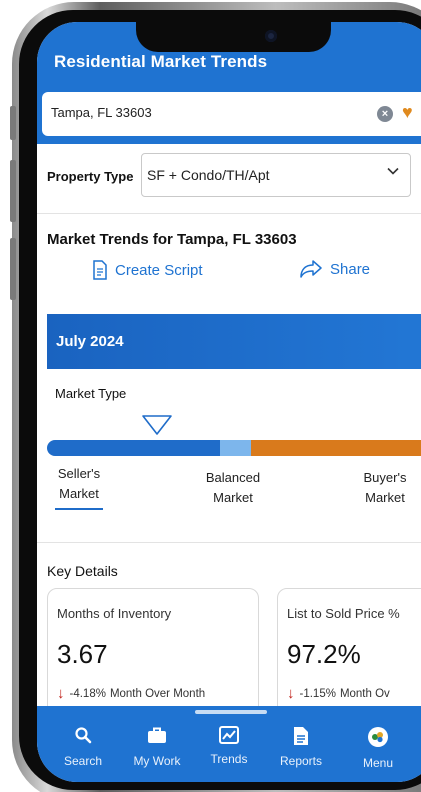 This screenshot has height=792, width=421. Describe the element at coordinates (385, 477) in the screenshot. I see `buyers-market-line1: Buyer's` at that location.